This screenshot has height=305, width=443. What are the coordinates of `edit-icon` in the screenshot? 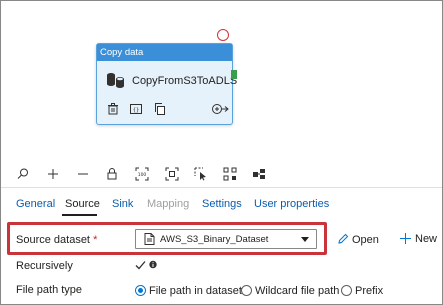 It's located at (343, 240).